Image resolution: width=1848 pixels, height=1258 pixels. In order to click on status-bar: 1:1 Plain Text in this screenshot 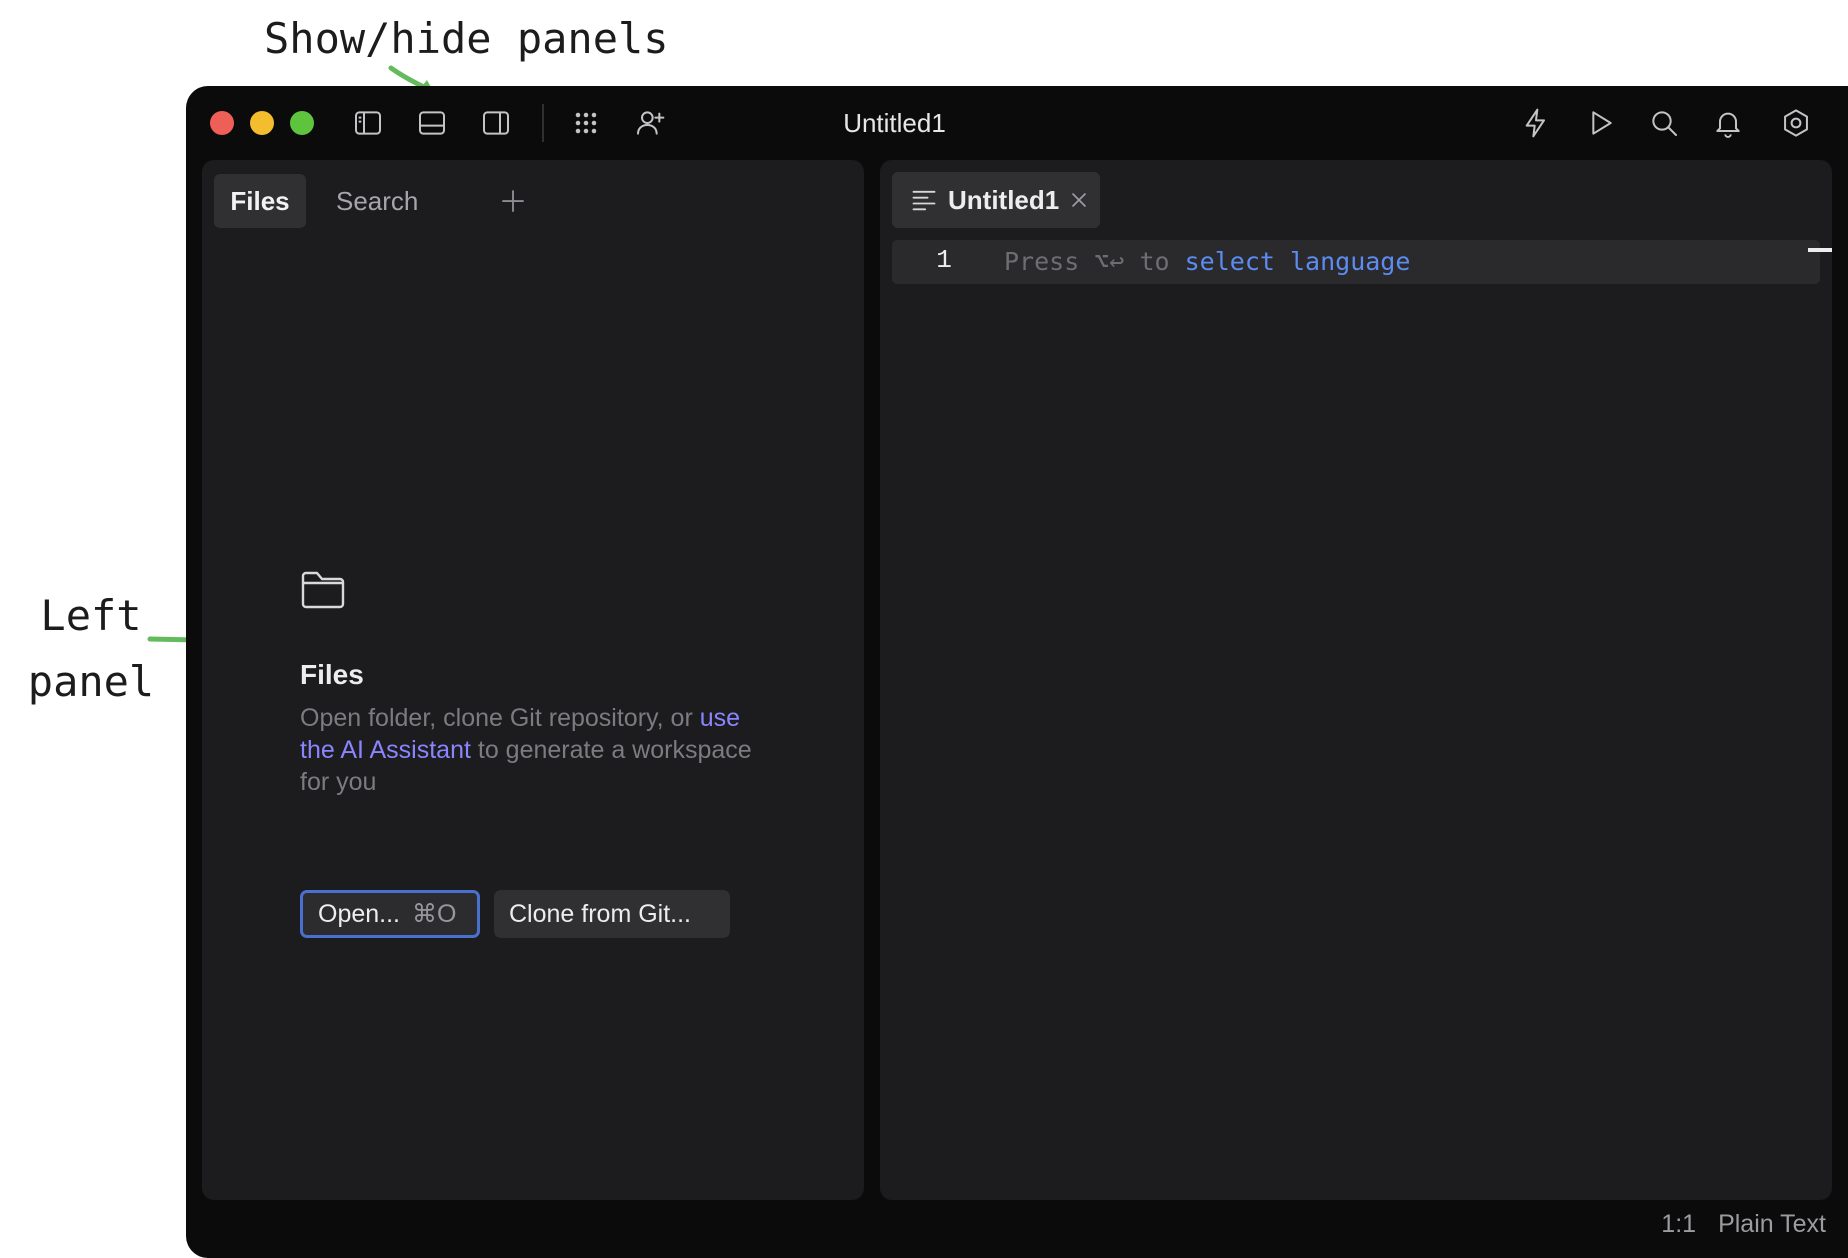, I will do `click(1743, 1224)`.